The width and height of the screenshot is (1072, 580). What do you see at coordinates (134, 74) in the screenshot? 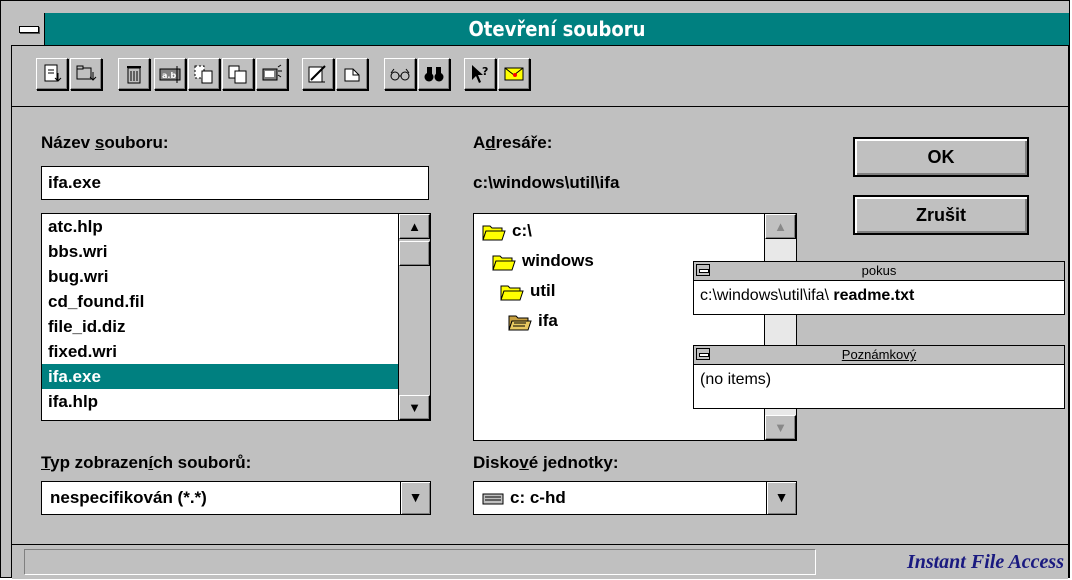
I see `trash-icon` at bounding box center [134, 74].